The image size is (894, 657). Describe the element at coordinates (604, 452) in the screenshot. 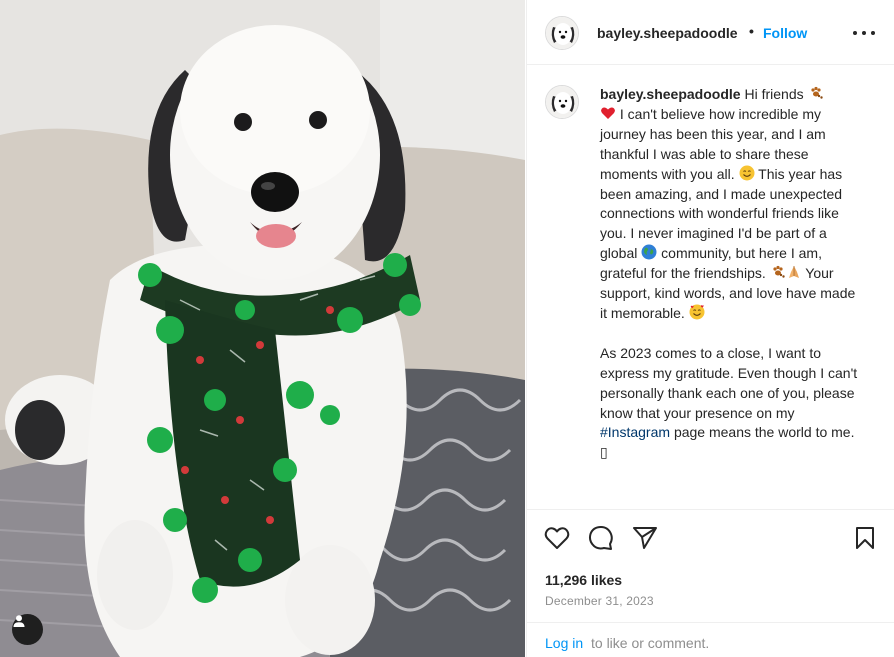

I see `unrendered-glyph: ▯` at that location.